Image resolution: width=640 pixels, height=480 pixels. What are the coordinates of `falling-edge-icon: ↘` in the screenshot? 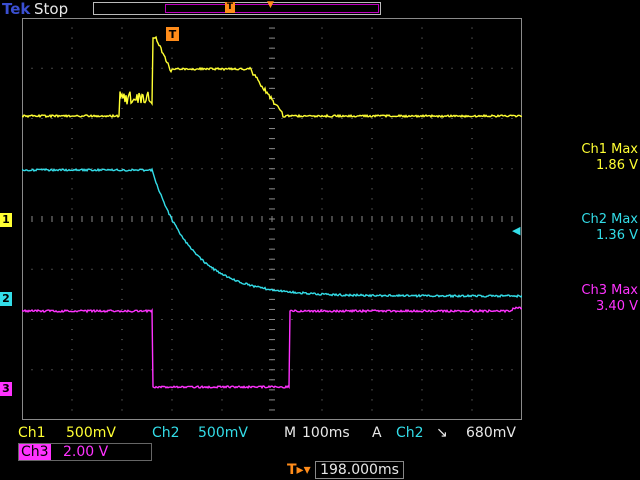 It's located at (442, 433).